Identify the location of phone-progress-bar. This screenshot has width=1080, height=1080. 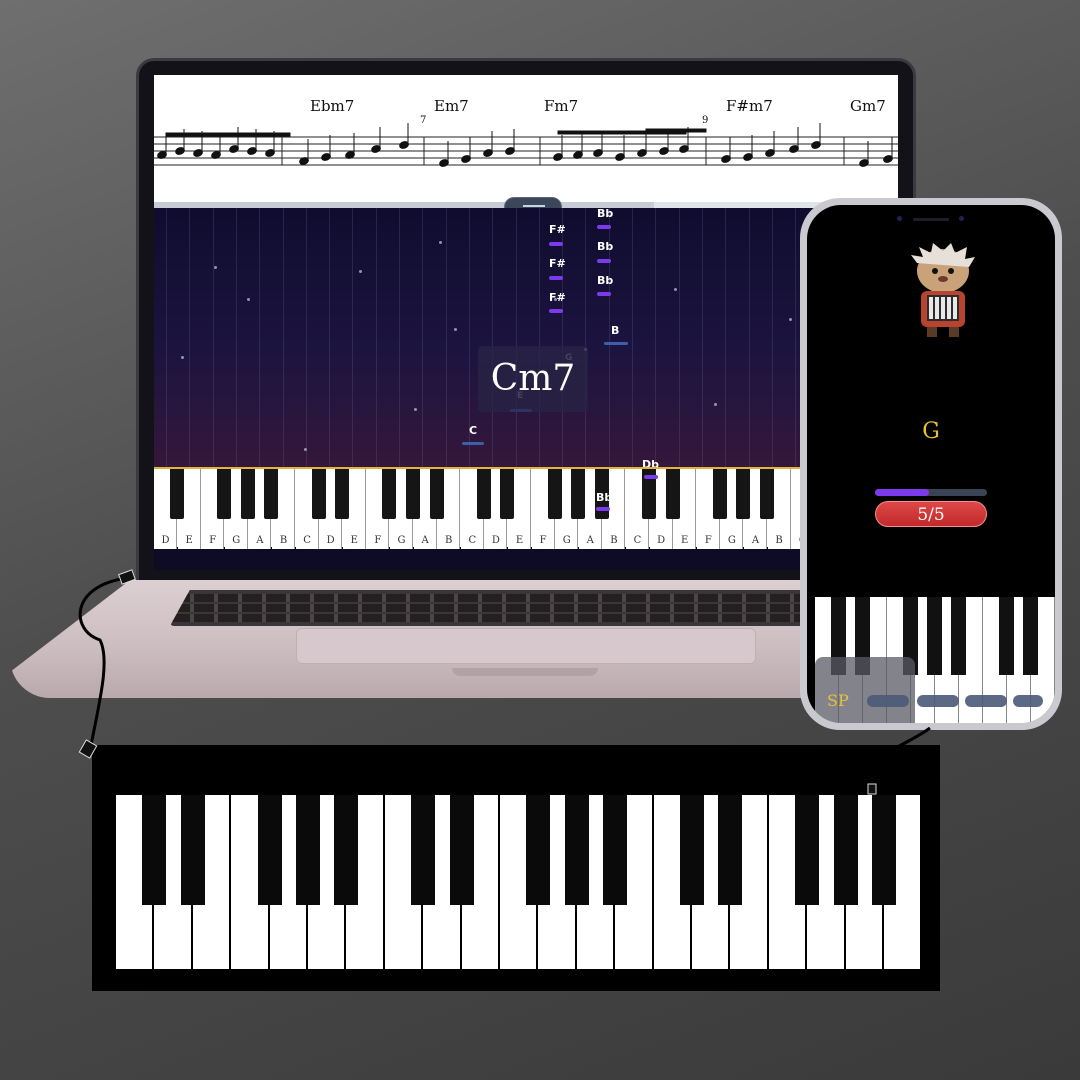
(931, 492).